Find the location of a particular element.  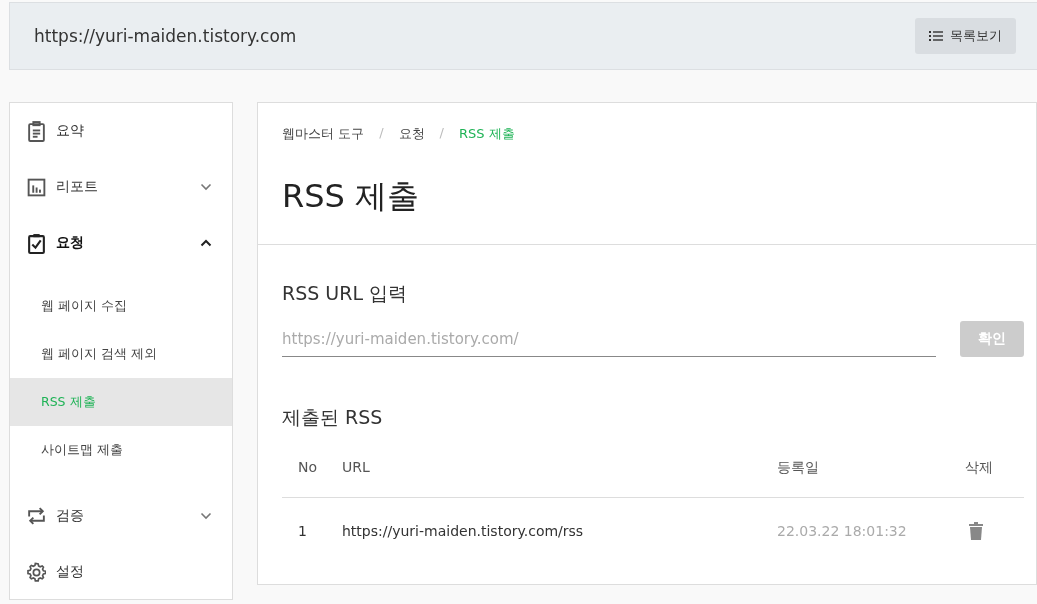

sidebar-item: 요청 is located at coordinates (121, 243).